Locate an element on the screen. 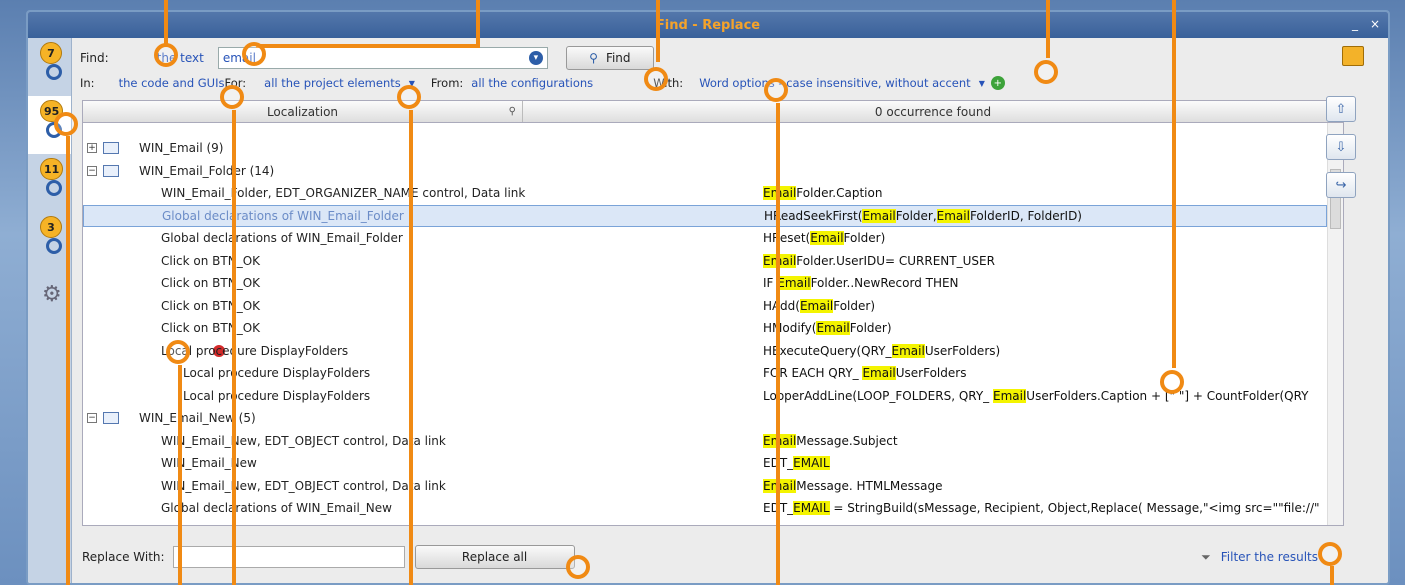  minimize-button: _ is located at coordinates (1355, 24).